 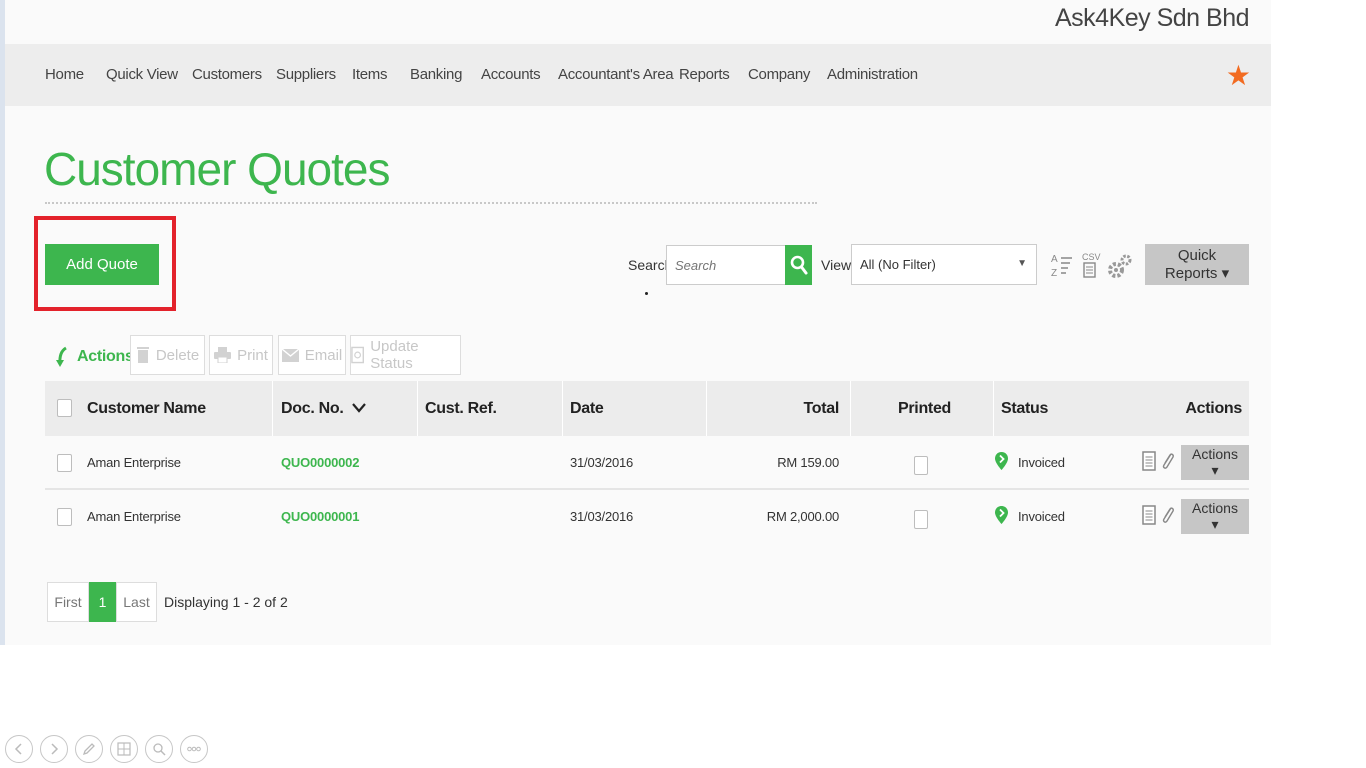 What do you see at coordinates (142, 355) in the screenshot?
I see `trash-icon` at bounding box center [142, 355].